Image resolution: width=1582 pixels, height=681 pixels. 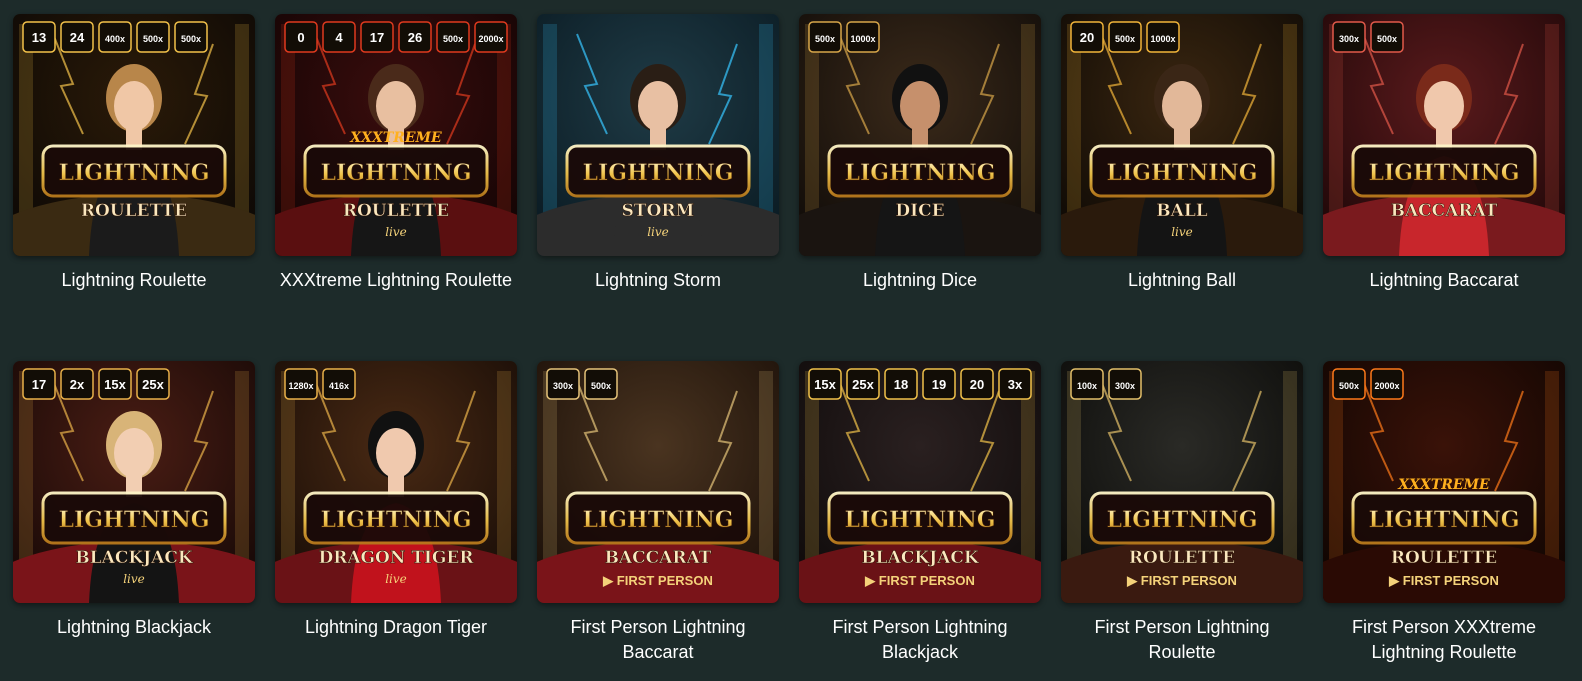 What do you see at coordinates (134, 482) in the screenshot?
I see `game-thumbnail: 17 2x 15x 25x LIGHTNING BLACKJACK live` at bounding box center [134, 482].